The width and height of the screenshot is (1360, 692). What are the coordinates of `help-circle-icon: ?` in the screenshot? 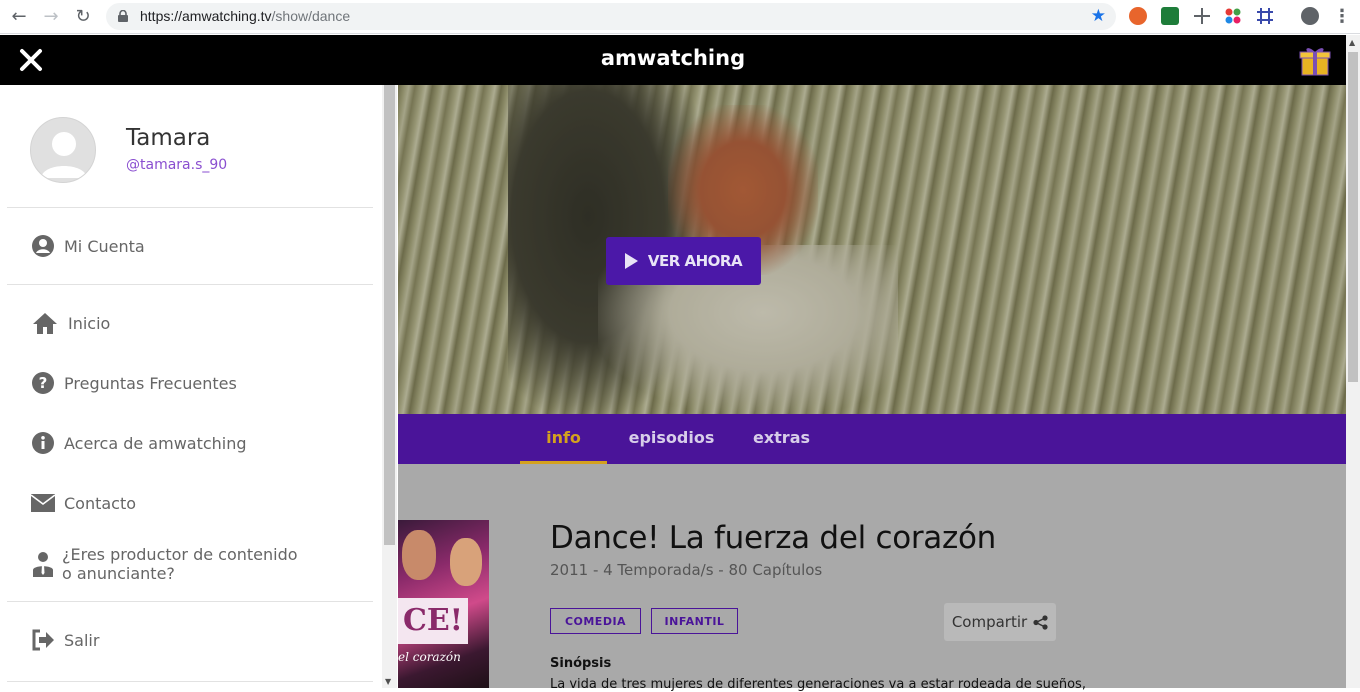 It's located at (43, 383).